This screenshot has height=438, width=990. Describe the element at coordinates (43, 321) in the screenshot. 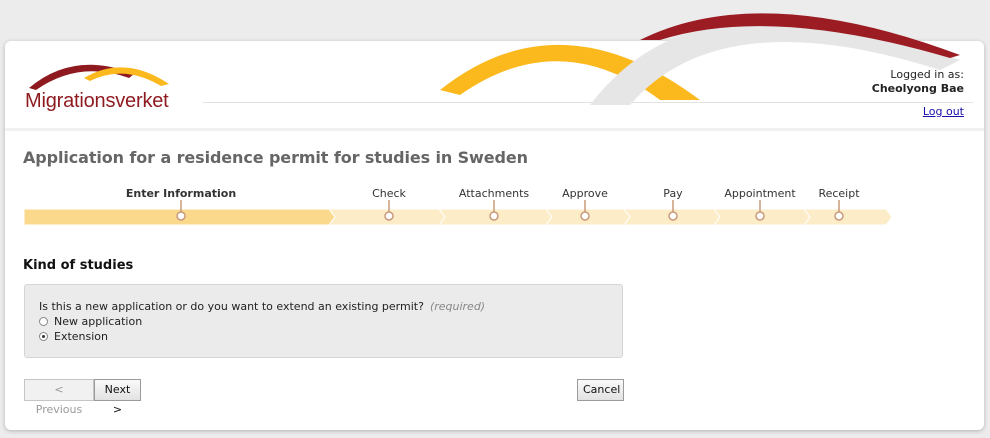

I see `radio-new-application` at that location.